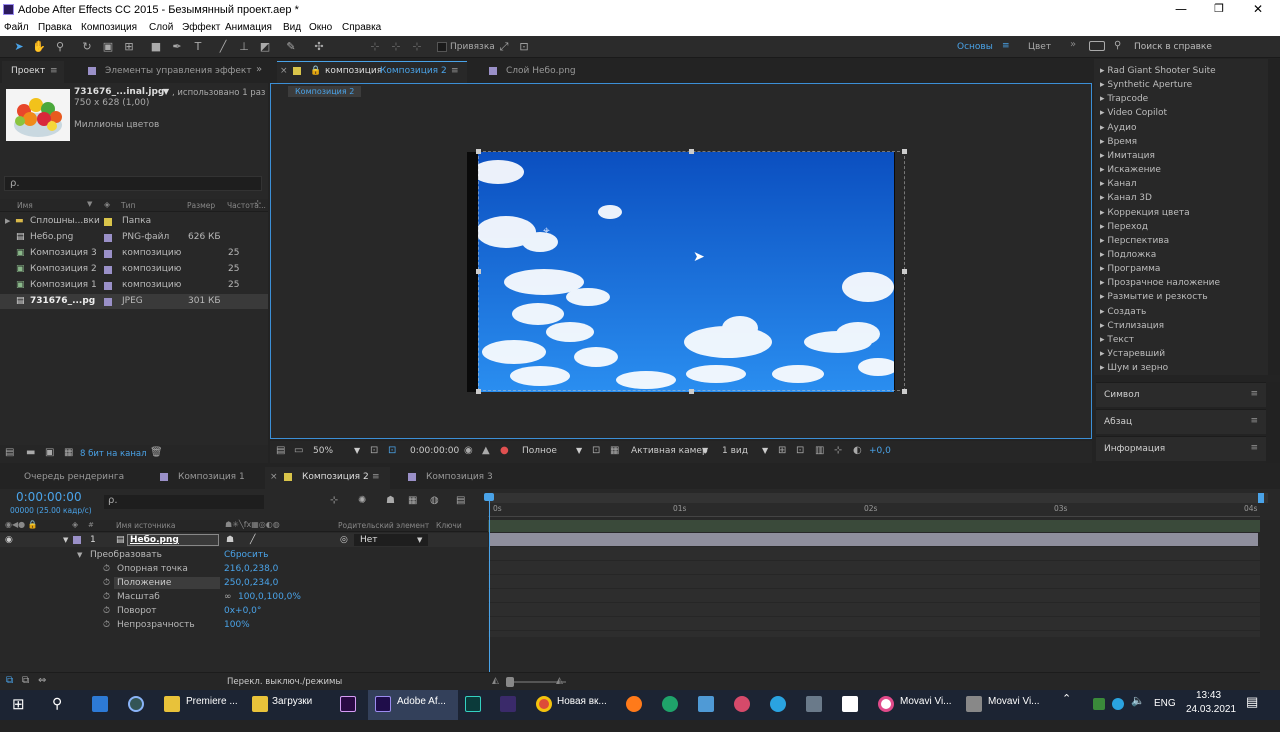 The image size is (1280, 732). Describe the element at coordinates (489, 497) in the screenshot. I see `playhead-handle` at that location.